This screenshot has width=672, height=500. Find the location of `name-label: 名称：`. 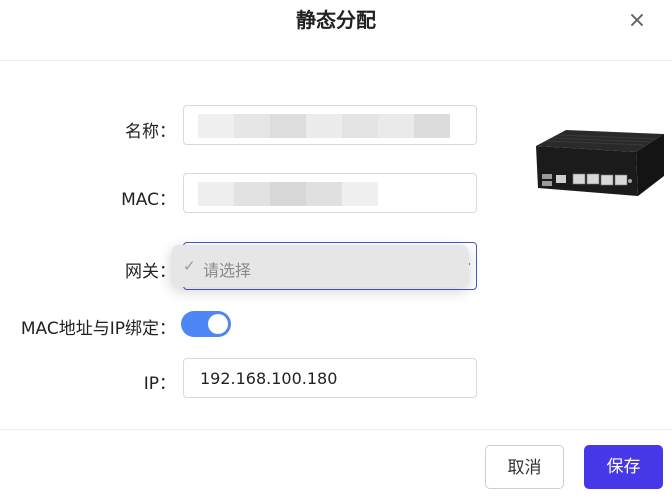

name-label: 名称： is located at coordinates (150, 132).